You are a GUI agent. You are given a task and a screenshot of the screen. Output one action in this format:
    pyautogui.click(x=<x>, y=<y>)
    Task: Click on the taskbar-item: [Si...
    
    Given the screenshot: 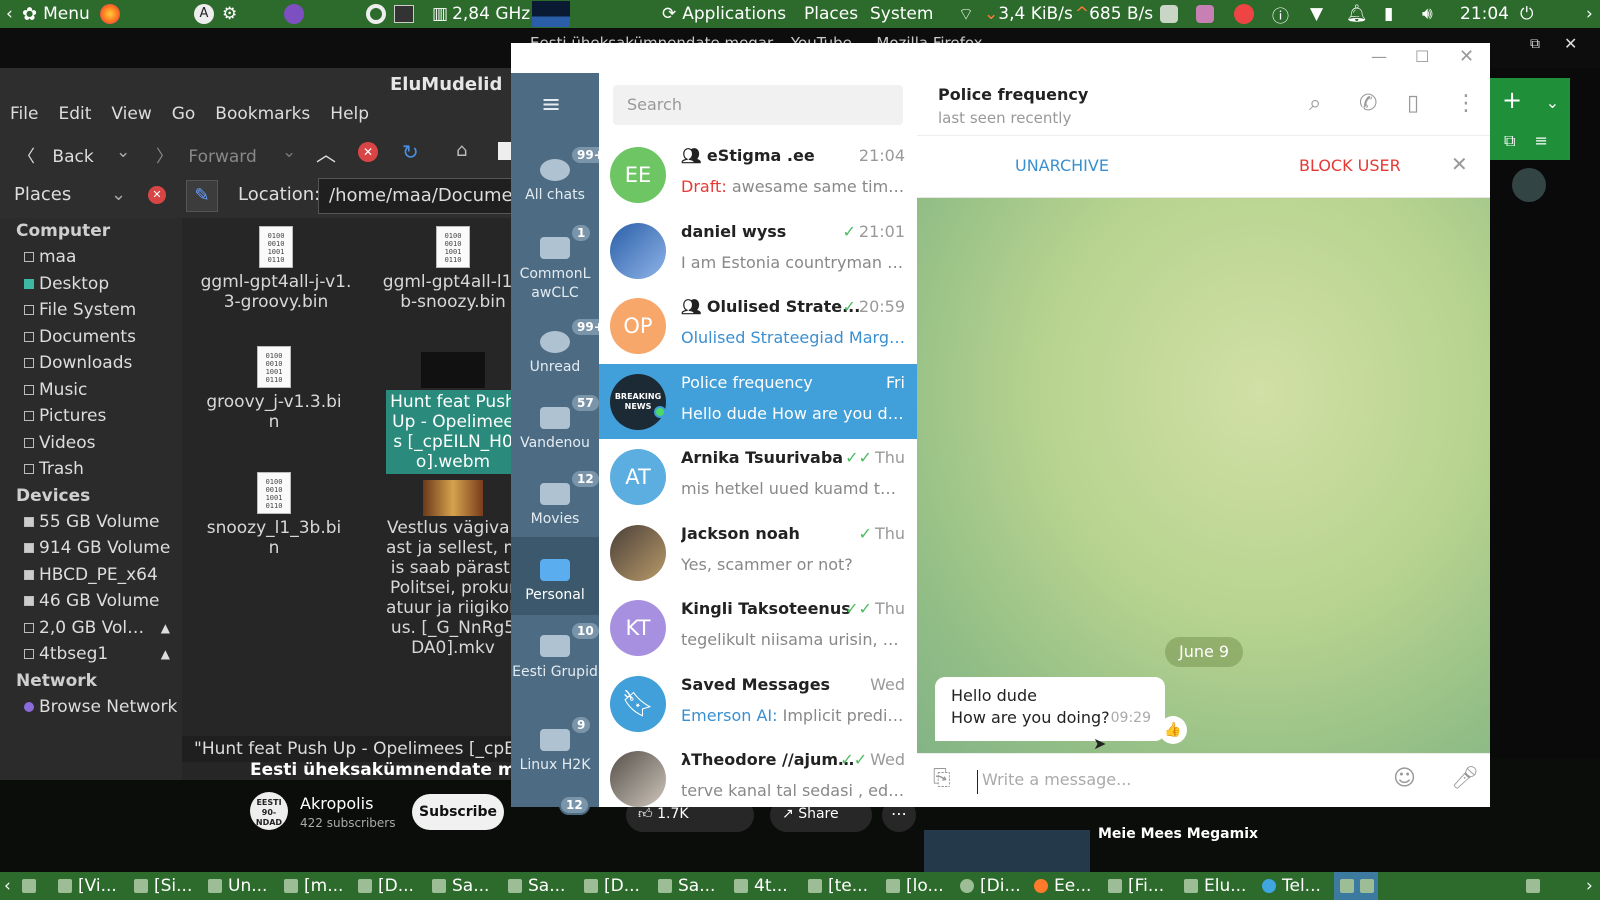 What is the action you would take?
    pyautogui.click(x=168, y=886)
    